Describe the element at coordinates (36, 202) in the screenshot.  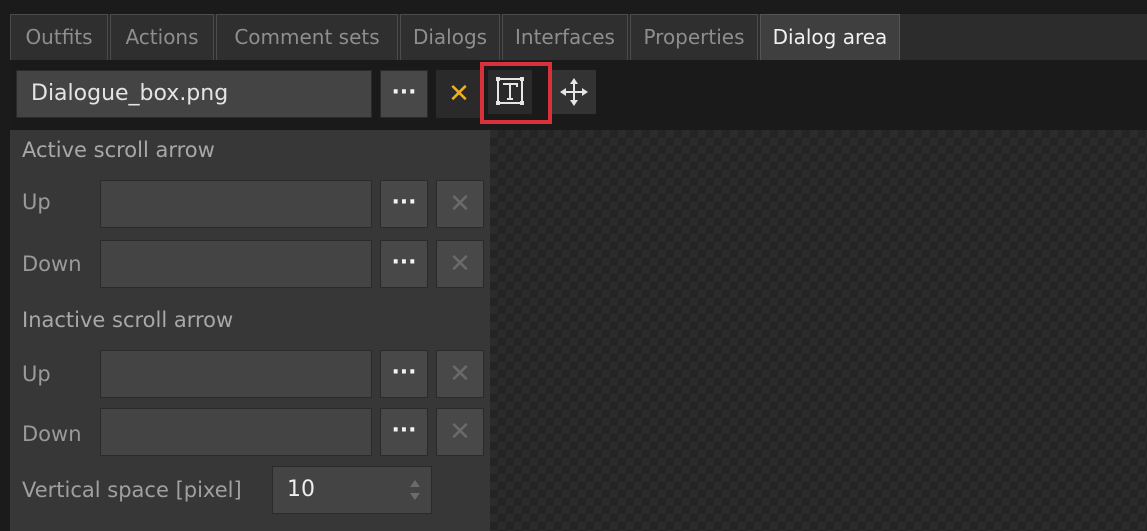
I see `active-up-label: Up` at that location.